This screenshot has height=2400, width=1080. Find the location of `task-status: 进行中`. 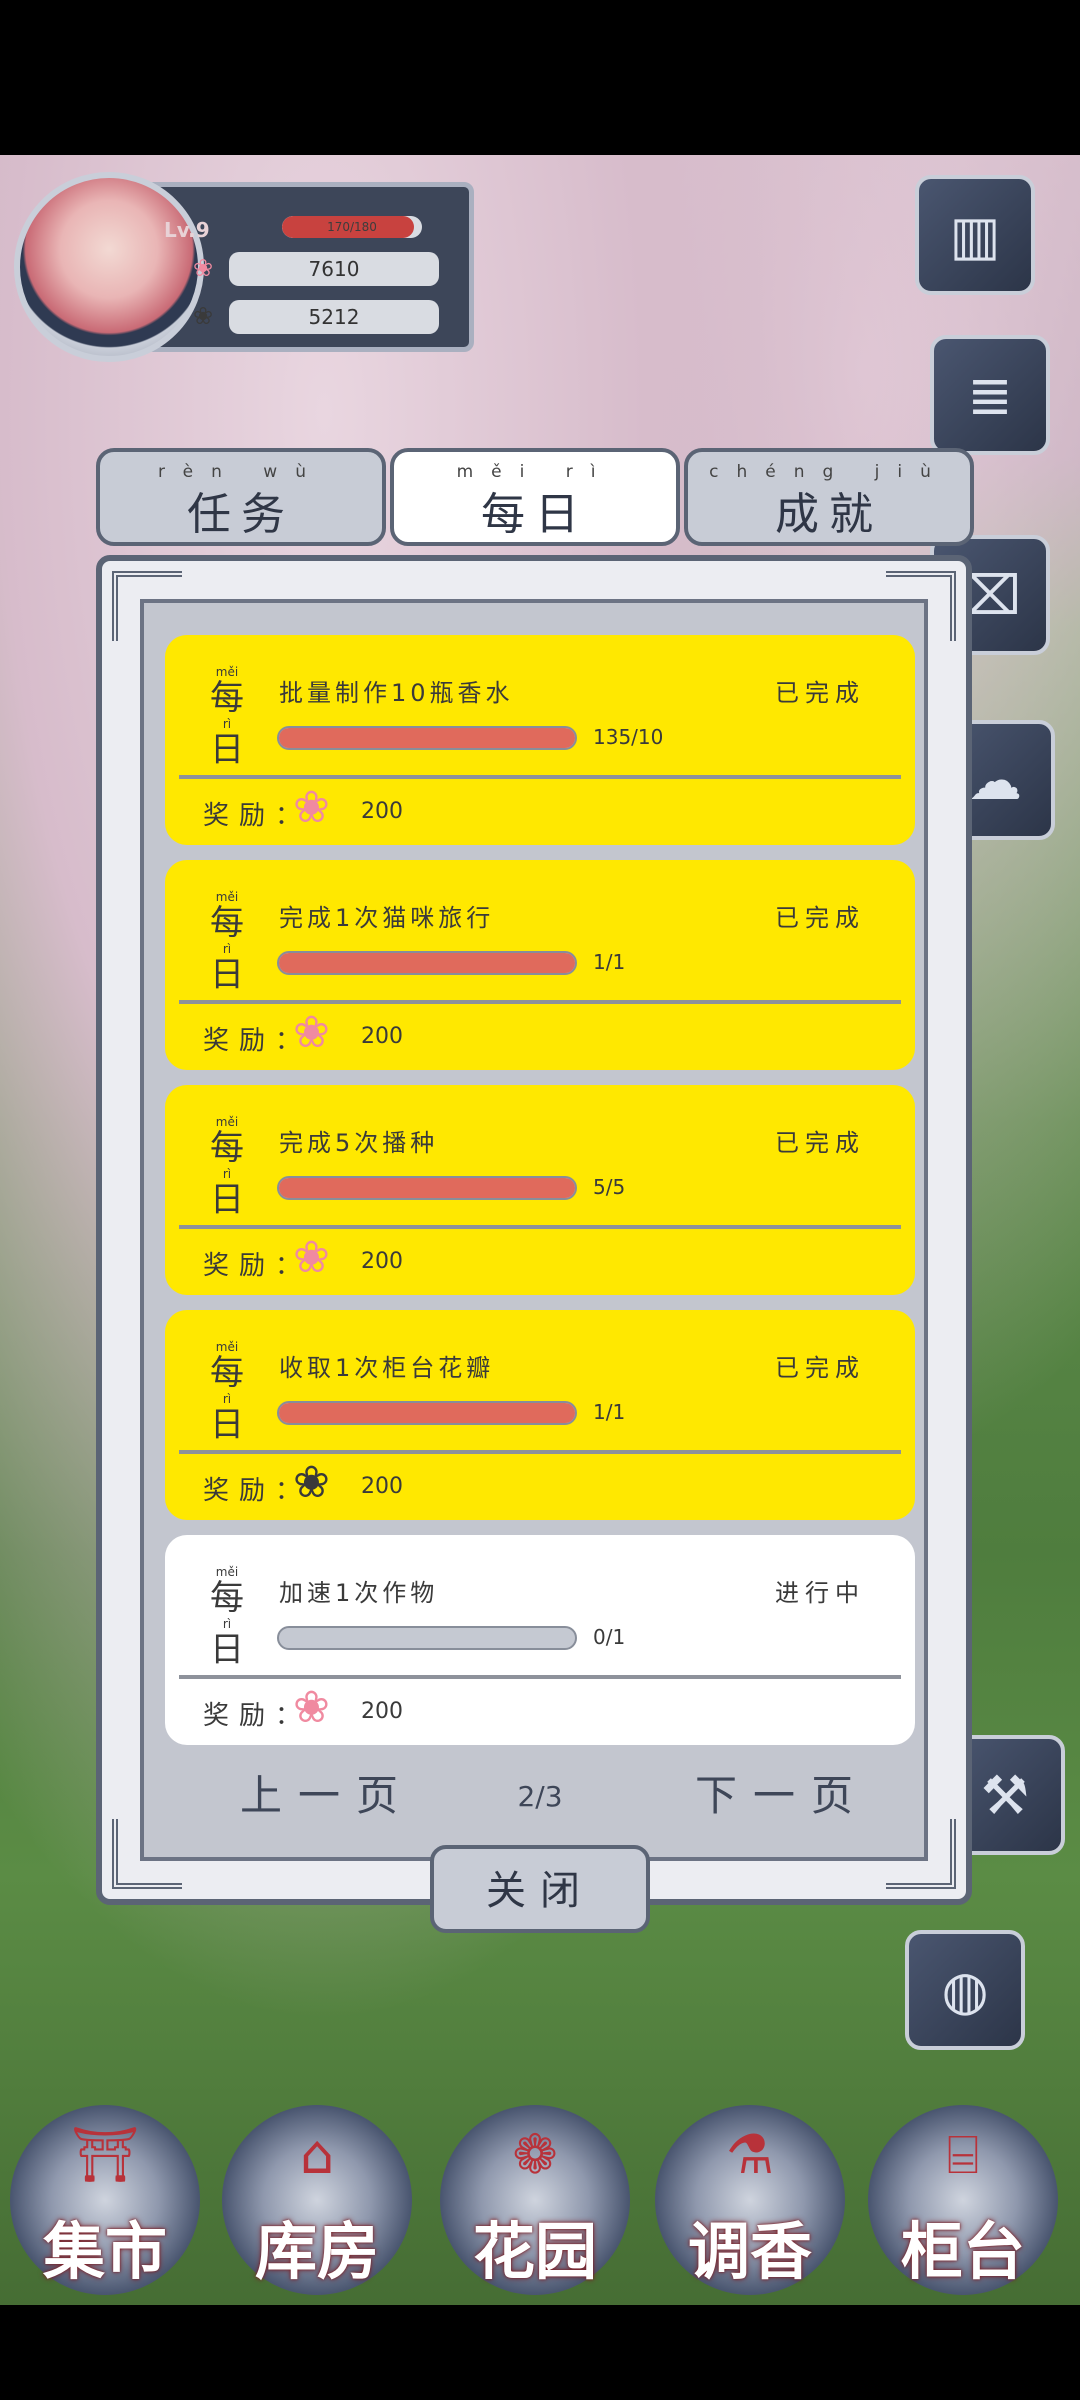

task-status: 进行中 is located at coordinates (820, 1593).